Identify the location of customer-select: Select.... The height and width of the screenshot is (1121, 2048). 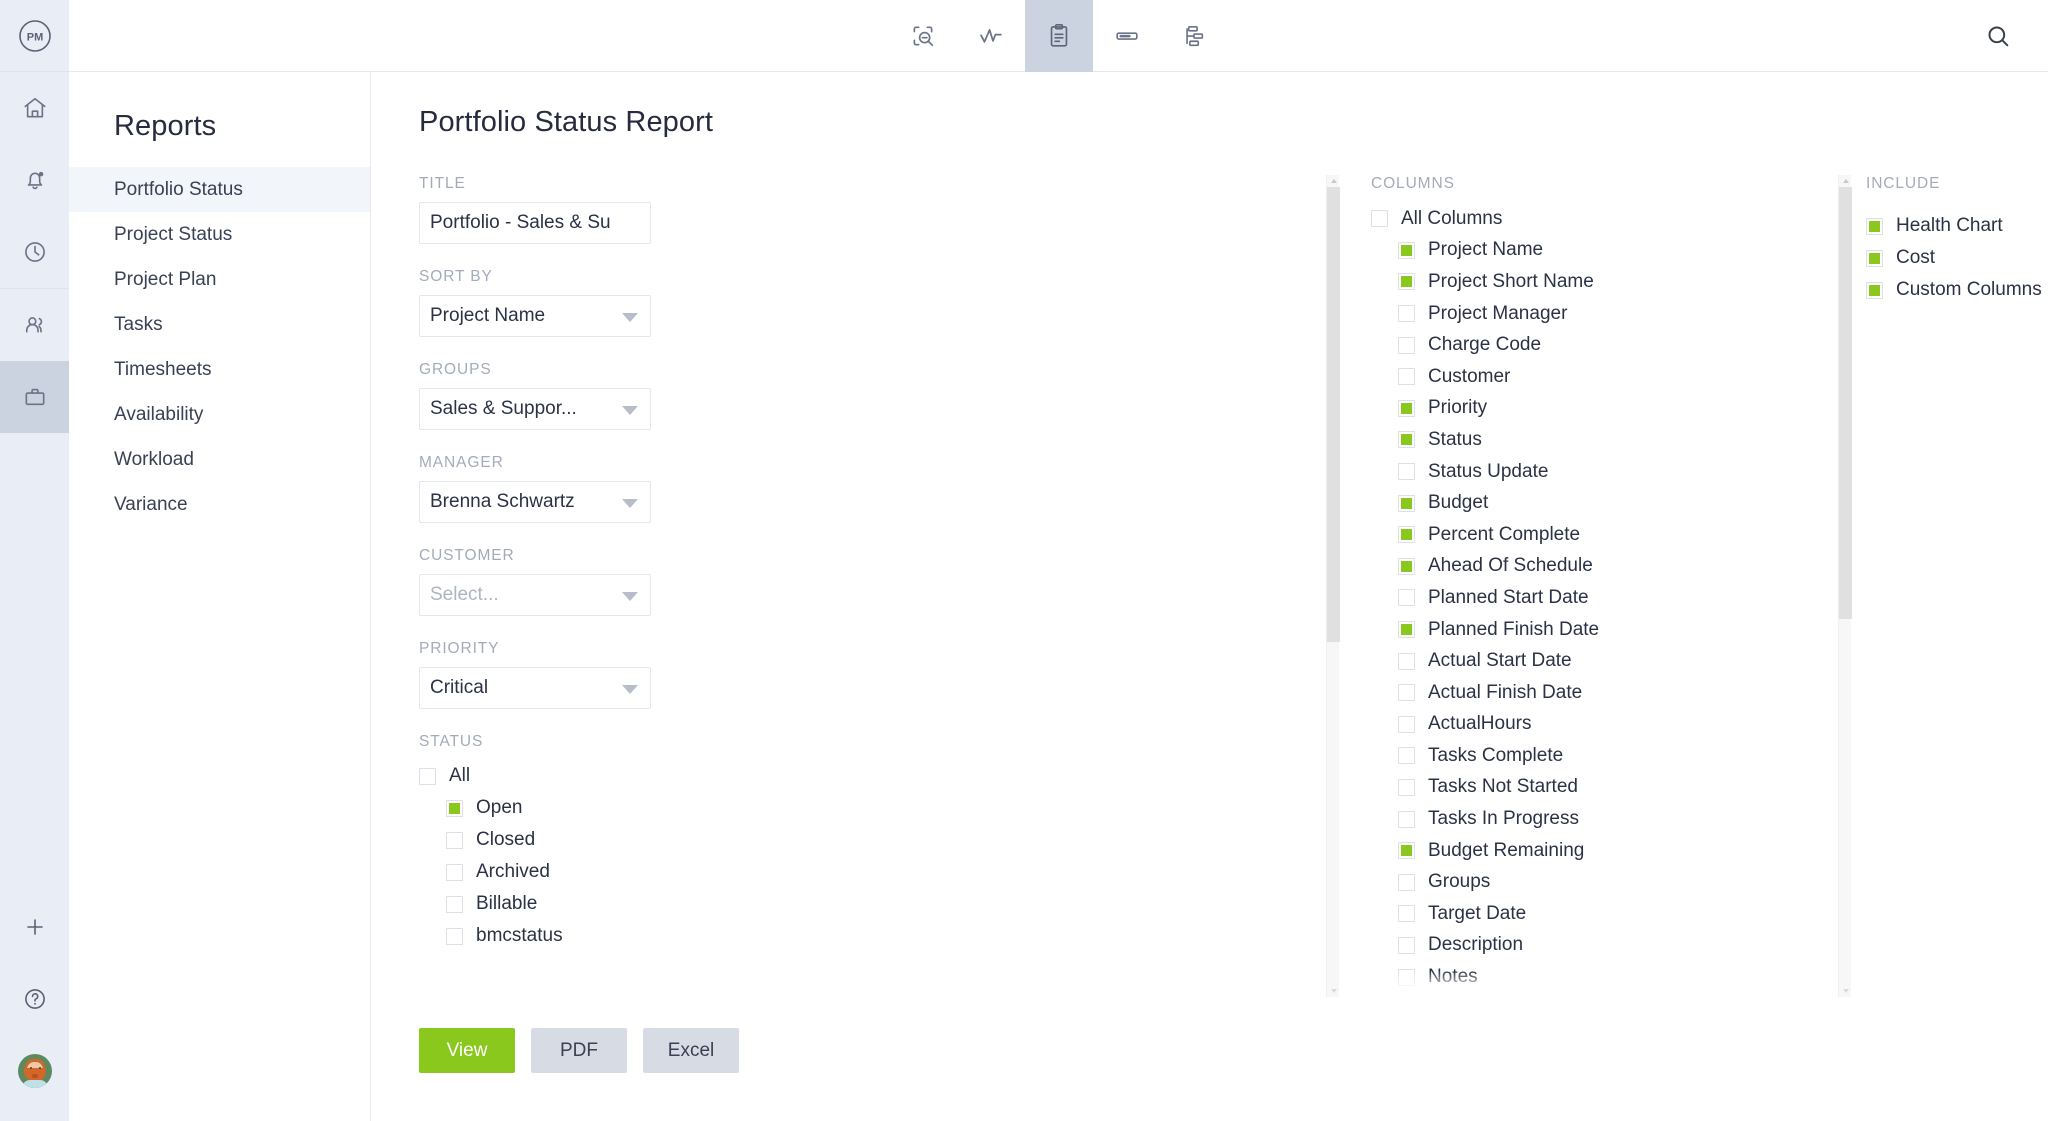
(535, 595).